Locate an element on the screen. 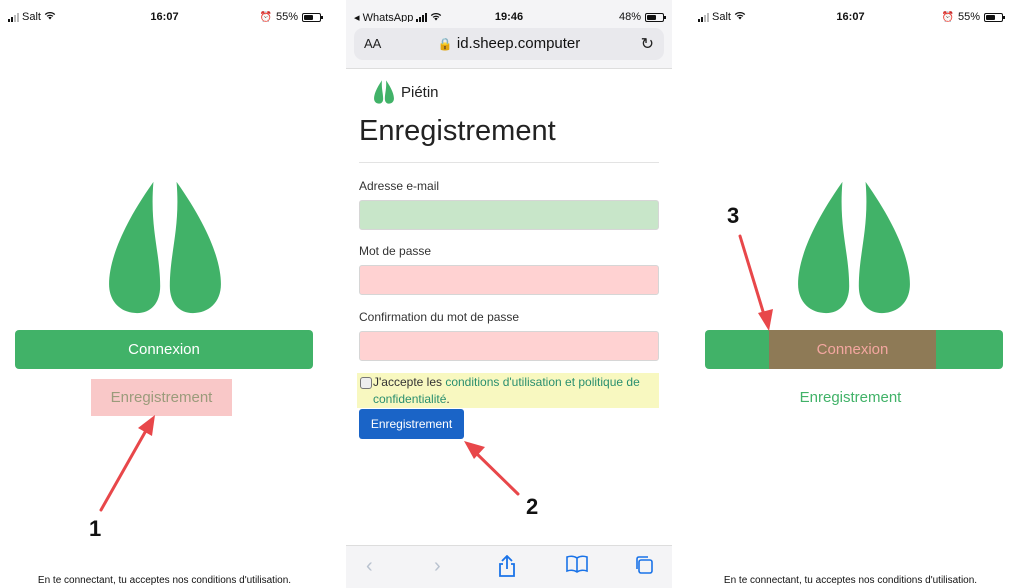  url-bar: AA 🔒 id.sheep.computer ↻ is located at coordinates (509, 44).